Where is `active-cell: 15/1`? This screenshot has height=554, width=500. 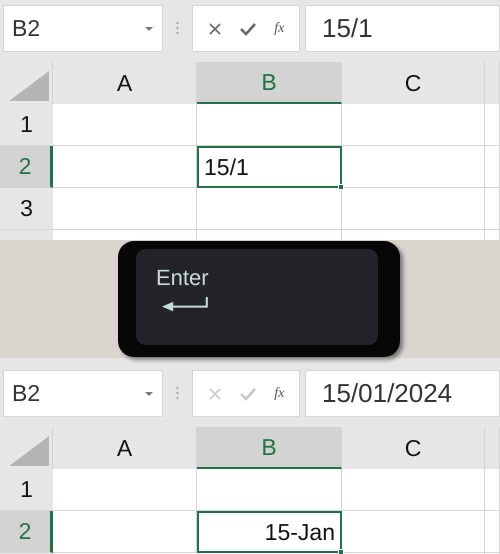 active-cell: 15/1 is located at coordinates (269, 167).